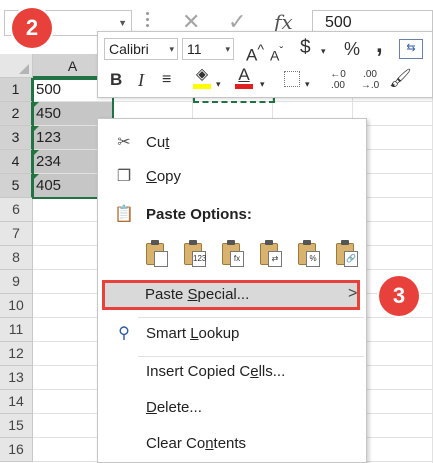 Image resolution: width=433 pixels, height=463 pixels. I want to click on search-icon: ⚲, so click(124, 333).